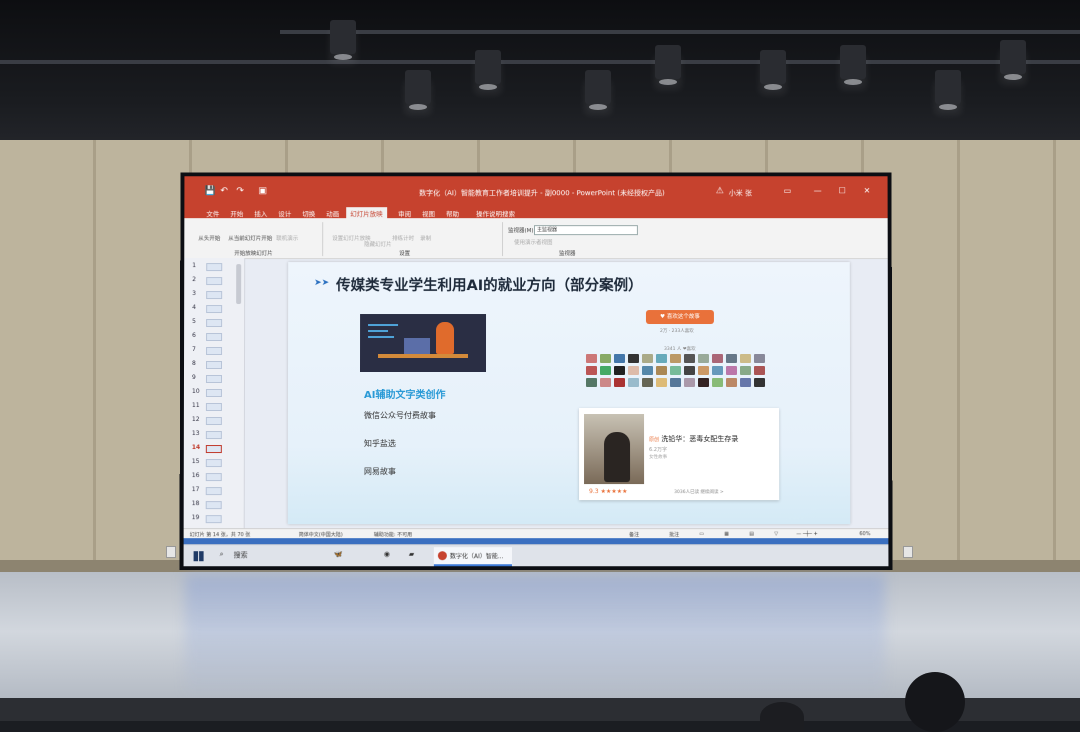 The image size is (1080, 732). I want to click on file-explorer-icon: ▰, so click(411, 554).